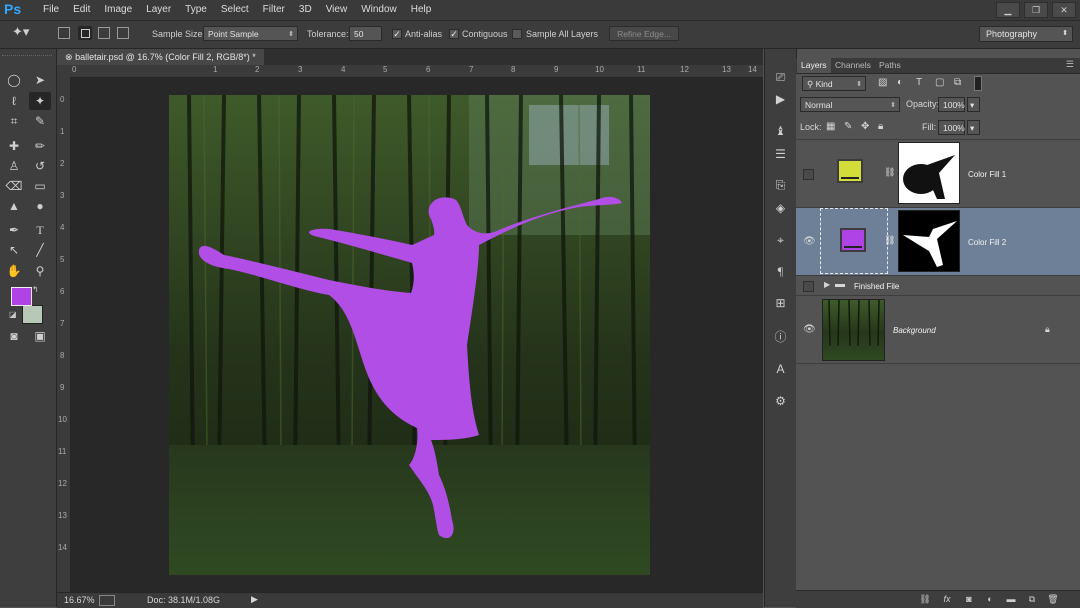 The image size is (1080, 608). Describe the element at coordinates (40, 166) in the screenshot. I see `history-brush-tool-icon: ↺` at that location.